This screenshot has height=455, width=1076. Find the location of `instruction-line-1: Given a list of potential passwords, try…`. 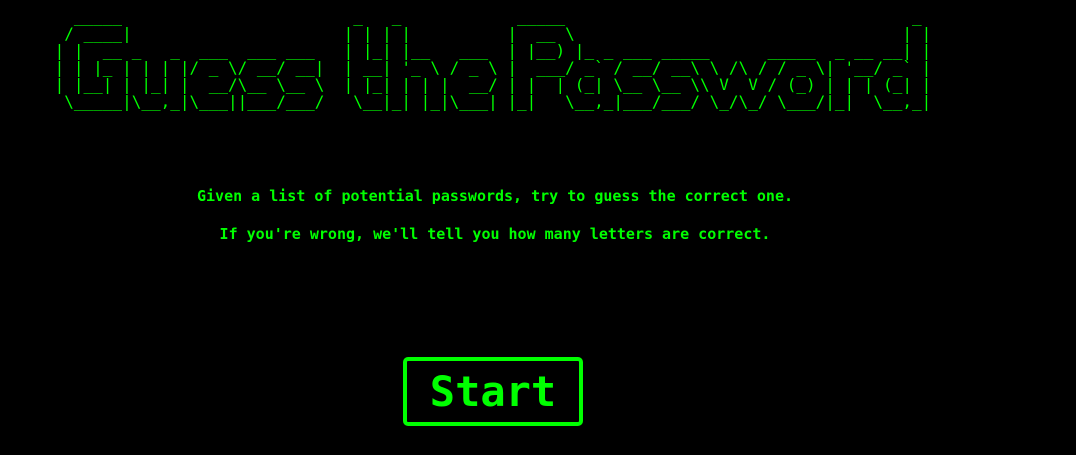

instruction-line-1: Given a list of potential passwords, try… is located at coordinates (495, 196).